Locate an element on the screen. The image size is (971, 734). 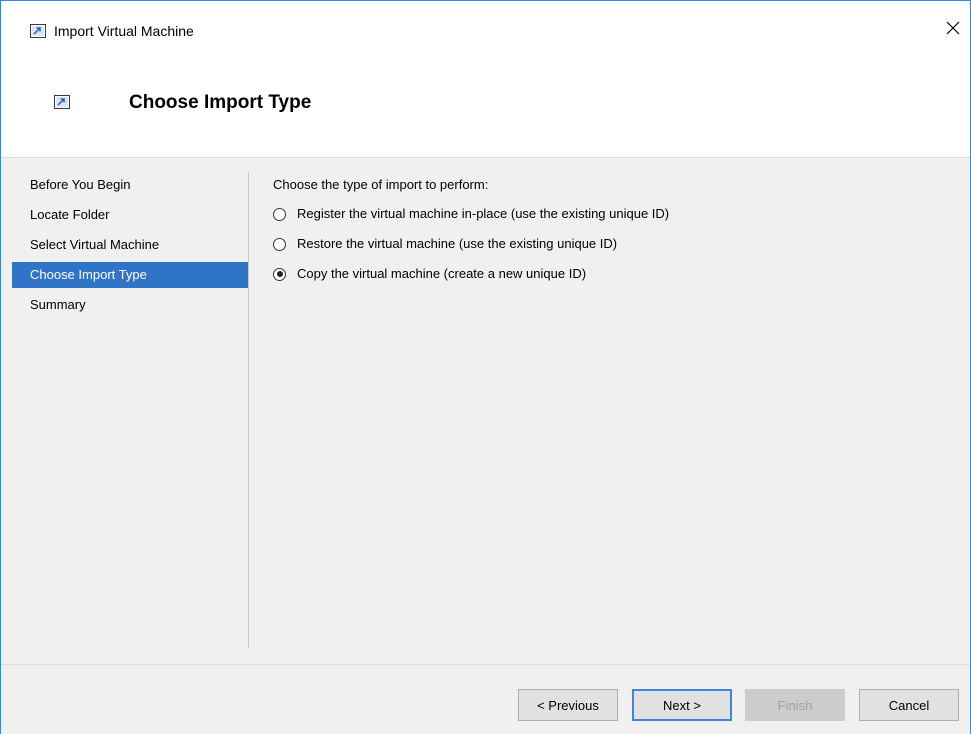
nav-divider is located at coordinates (248, 410).